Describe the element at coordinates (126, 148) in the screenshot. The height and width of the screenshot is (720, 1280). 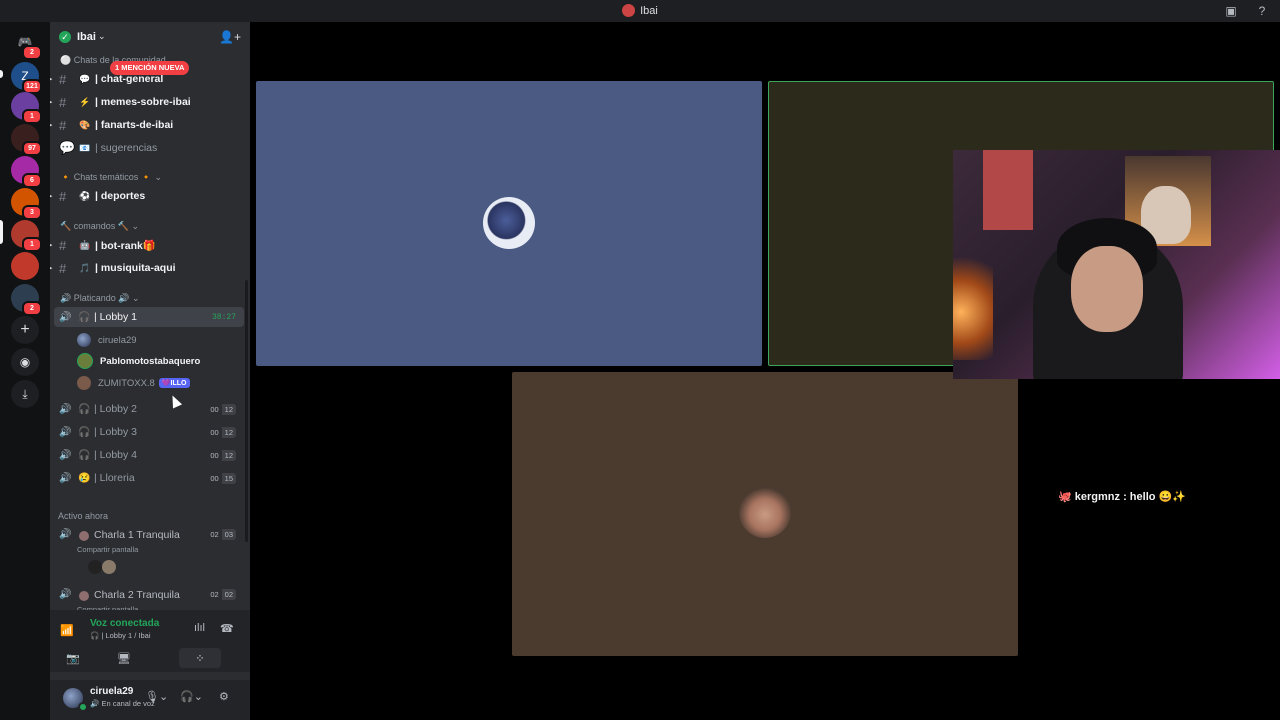
I see `channel-label: | sugerencias` at that location.